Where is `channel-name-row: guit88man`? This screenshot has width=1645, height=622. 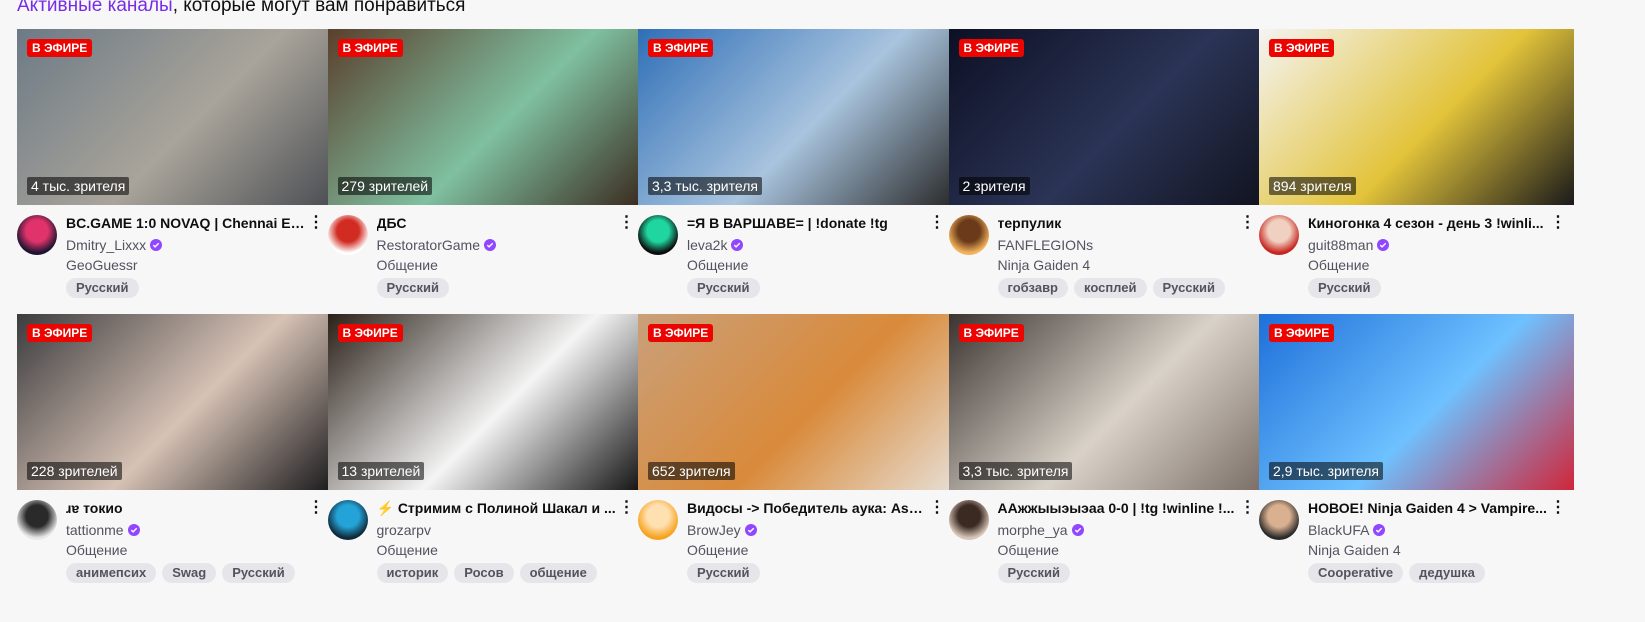
channel-name-row: guit88man is located at coordinates (1349, 245).